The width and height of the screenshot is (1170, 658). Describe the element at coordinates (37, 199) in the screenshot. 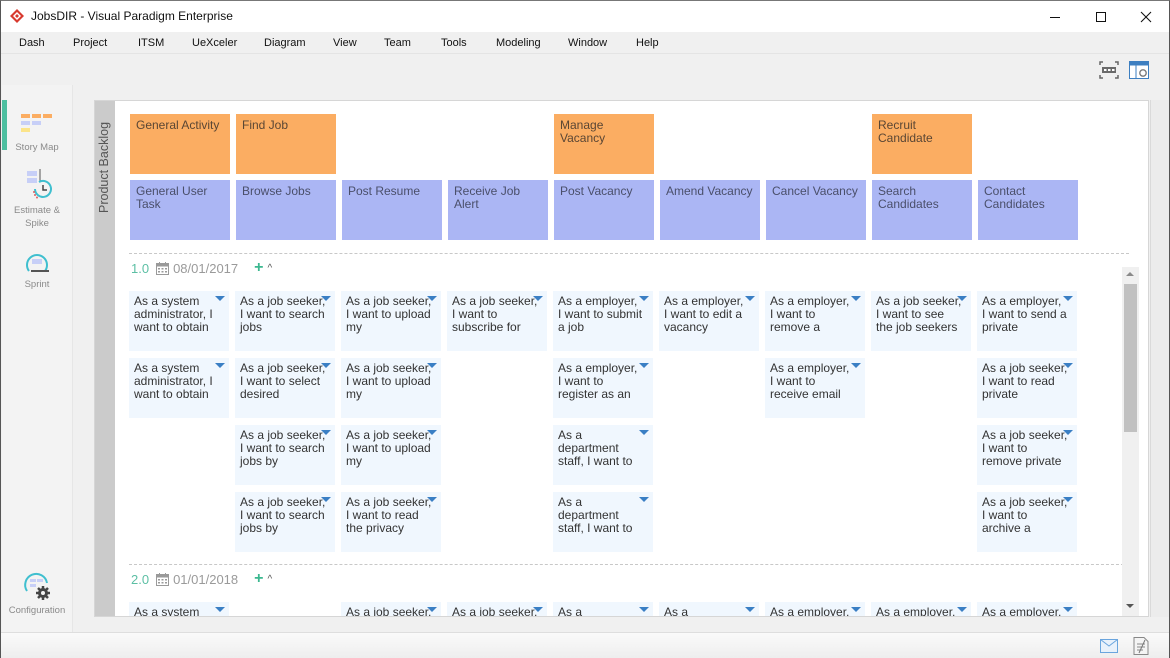

I see `nav-estimate-spike: Estimate & Spike` at that location.